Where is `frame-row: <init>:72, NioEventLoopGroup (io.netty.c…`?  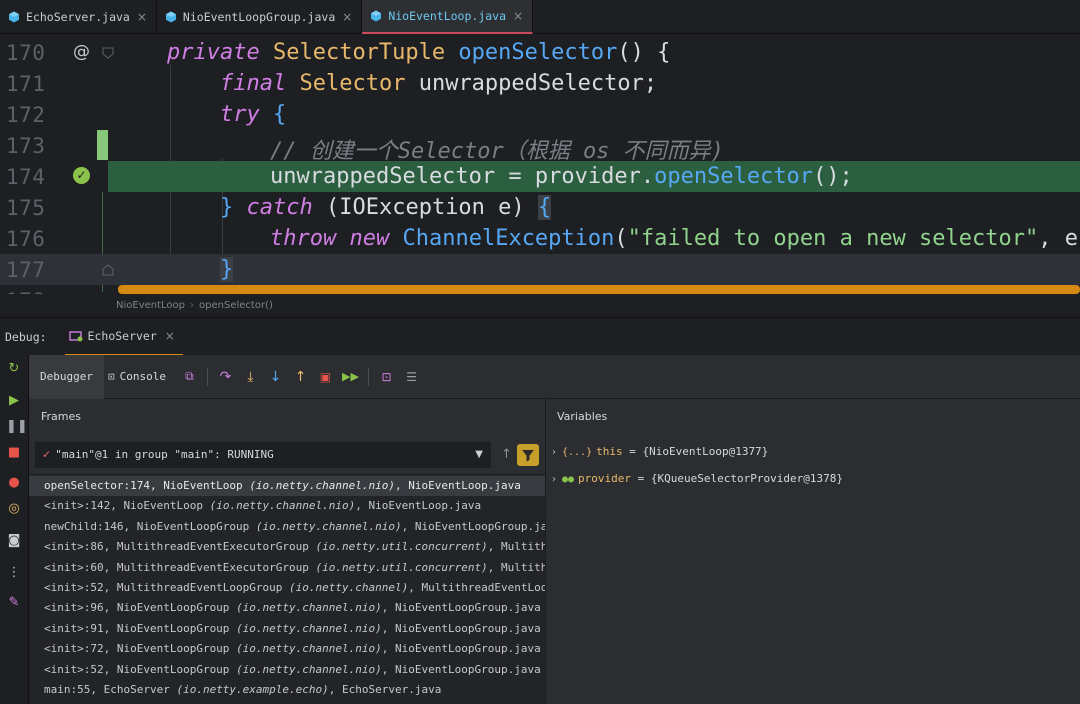 frame-row: <init>:72, NioEventLoopGroup (io.netty.c… is located at coordinates (287, 649).